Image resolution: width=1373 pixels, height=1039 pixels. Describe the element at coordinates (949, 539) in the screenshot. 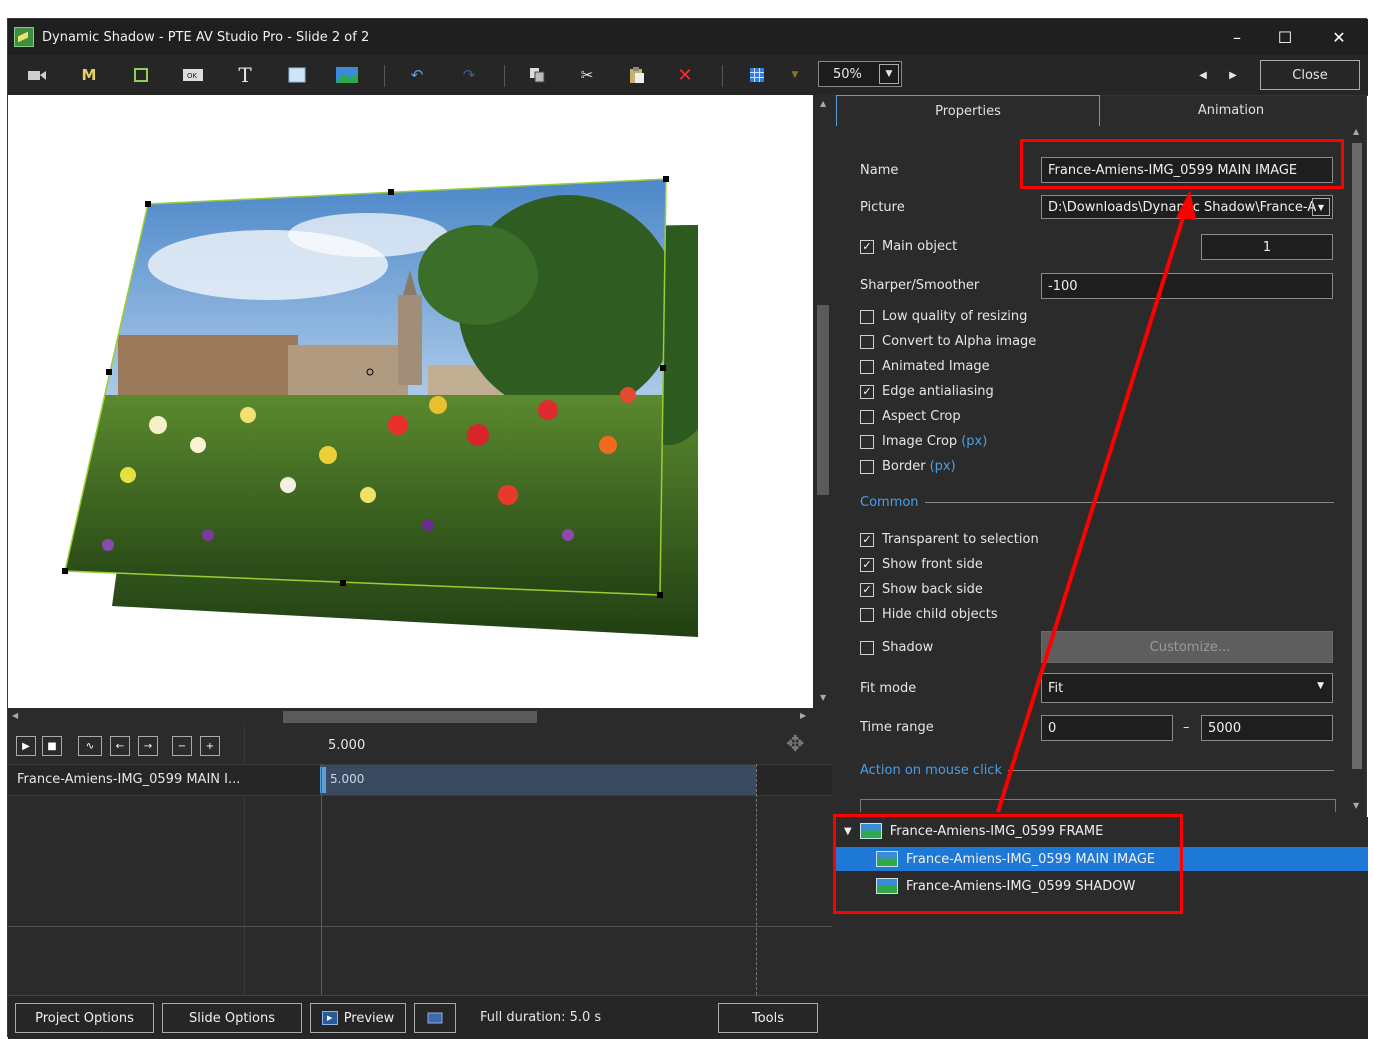

I see `transparent-selection-checkbox: ✓ Transparent to selection` at that location.